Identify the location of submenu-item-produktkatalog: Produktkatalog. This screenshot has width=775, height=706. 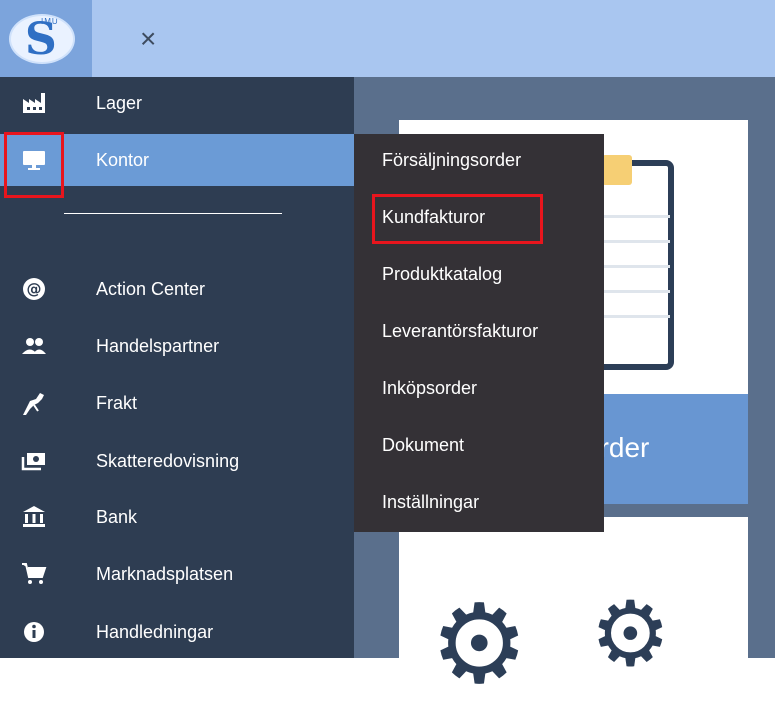
(479, 276).